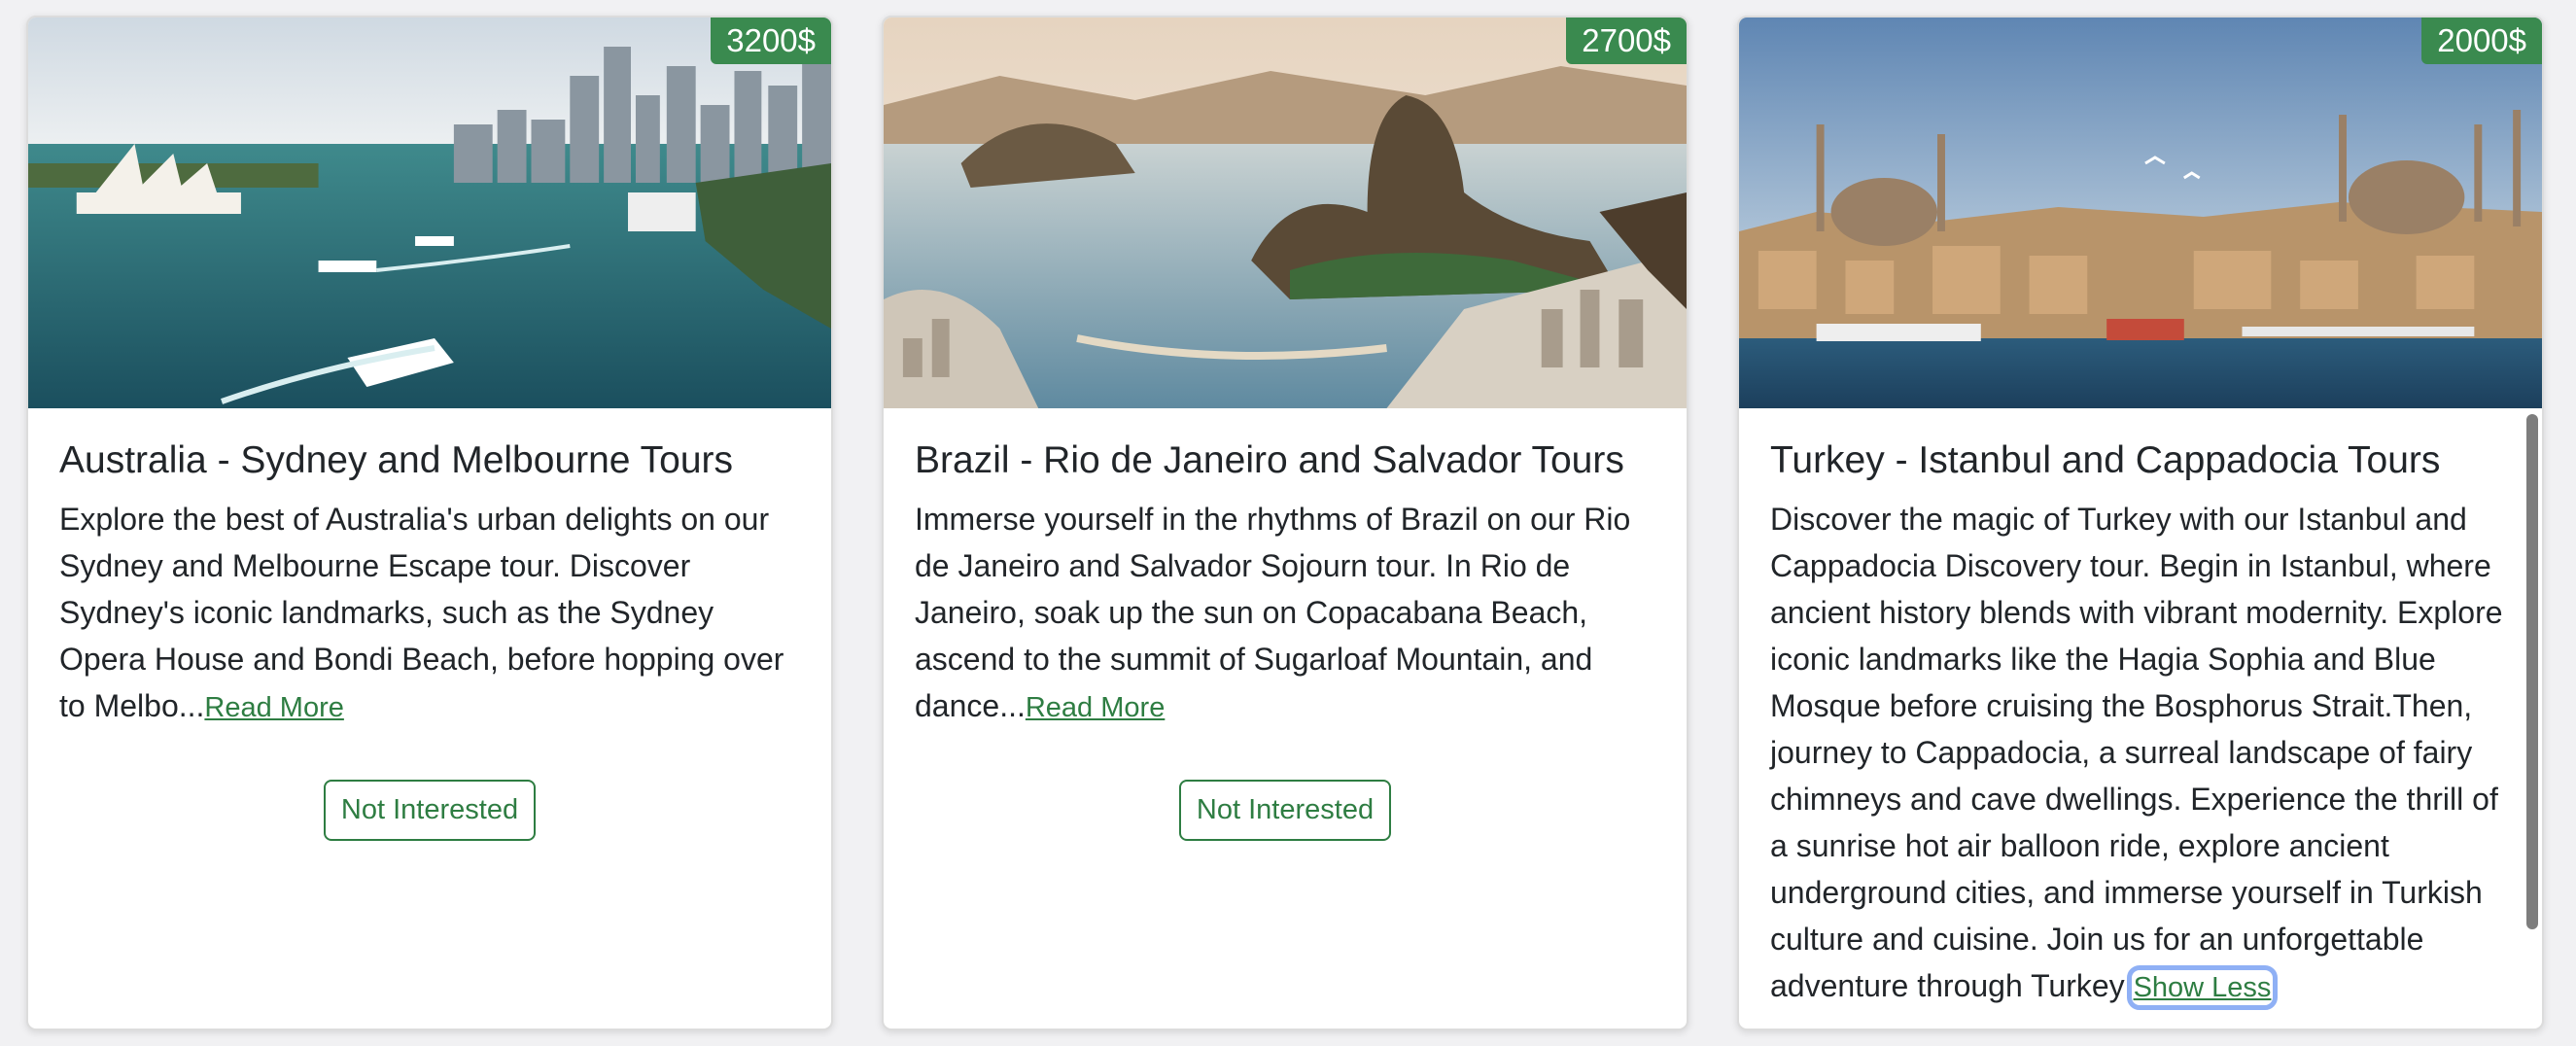 Image resolution: width=2576 pixels, height=1046 pixels. I want to click on tour-title: Australia - Sydney and Melbourne Tours, so click(396, 460).